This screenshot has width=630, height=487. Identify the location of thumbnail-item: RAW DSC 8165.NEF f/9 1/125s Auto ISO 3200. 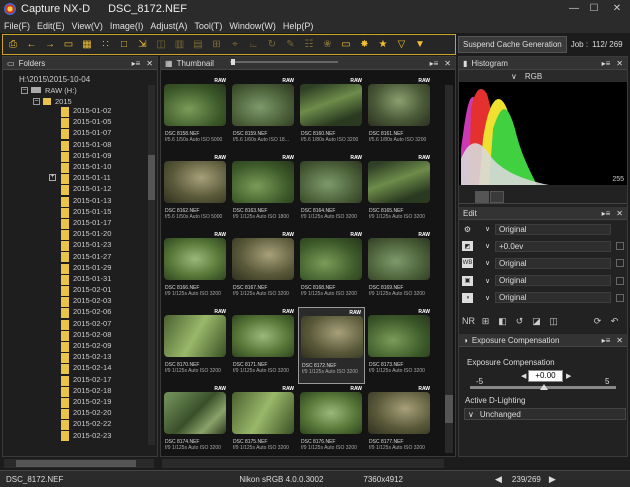
(399, 191).